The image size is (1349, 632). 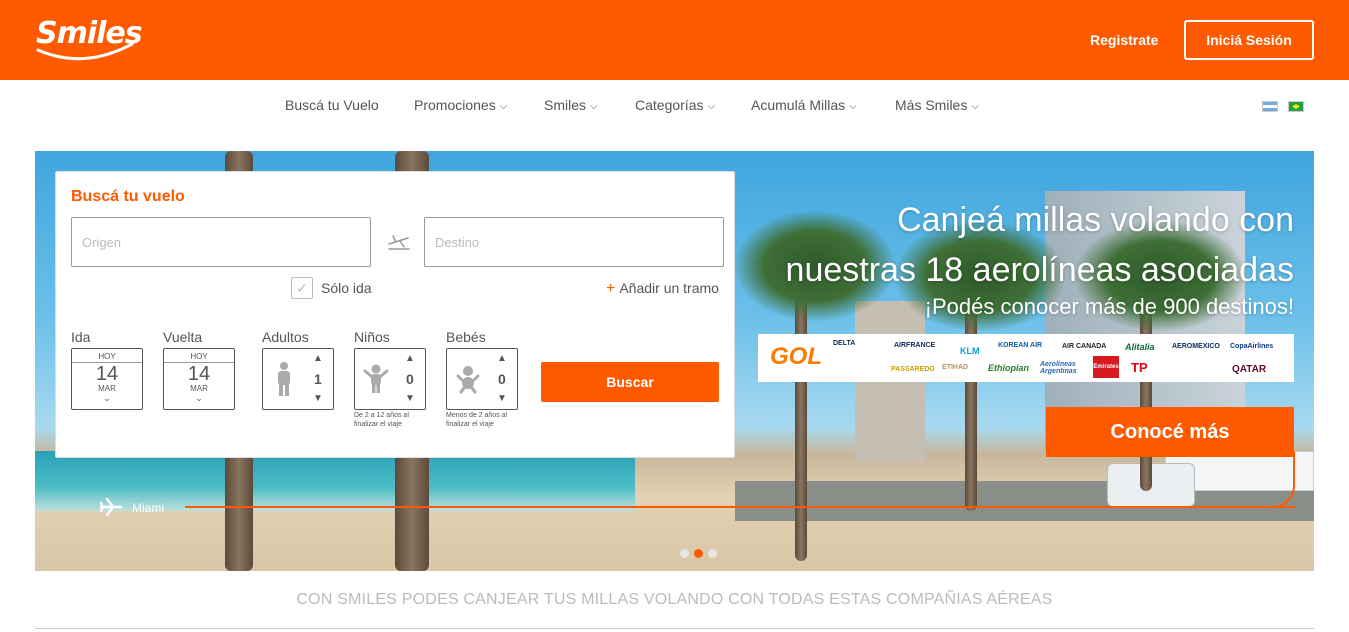 I want to click on aerolineas-argentinas-logo: Aerolíneas Argentinas, so click(x=1058, y=368).